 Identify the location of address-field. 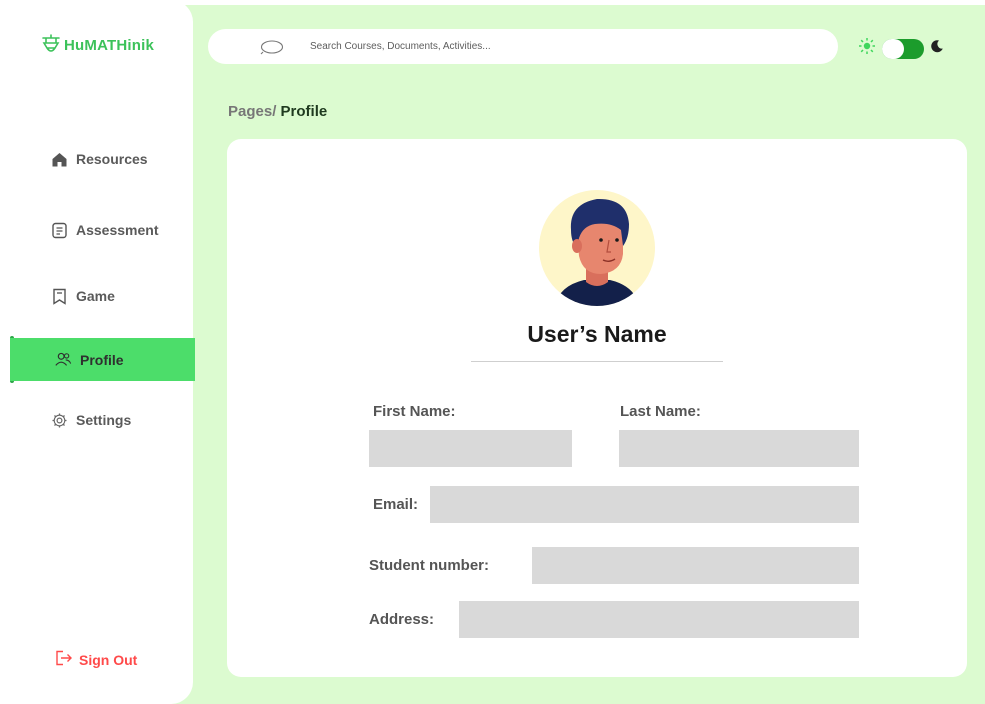
(659, 619).